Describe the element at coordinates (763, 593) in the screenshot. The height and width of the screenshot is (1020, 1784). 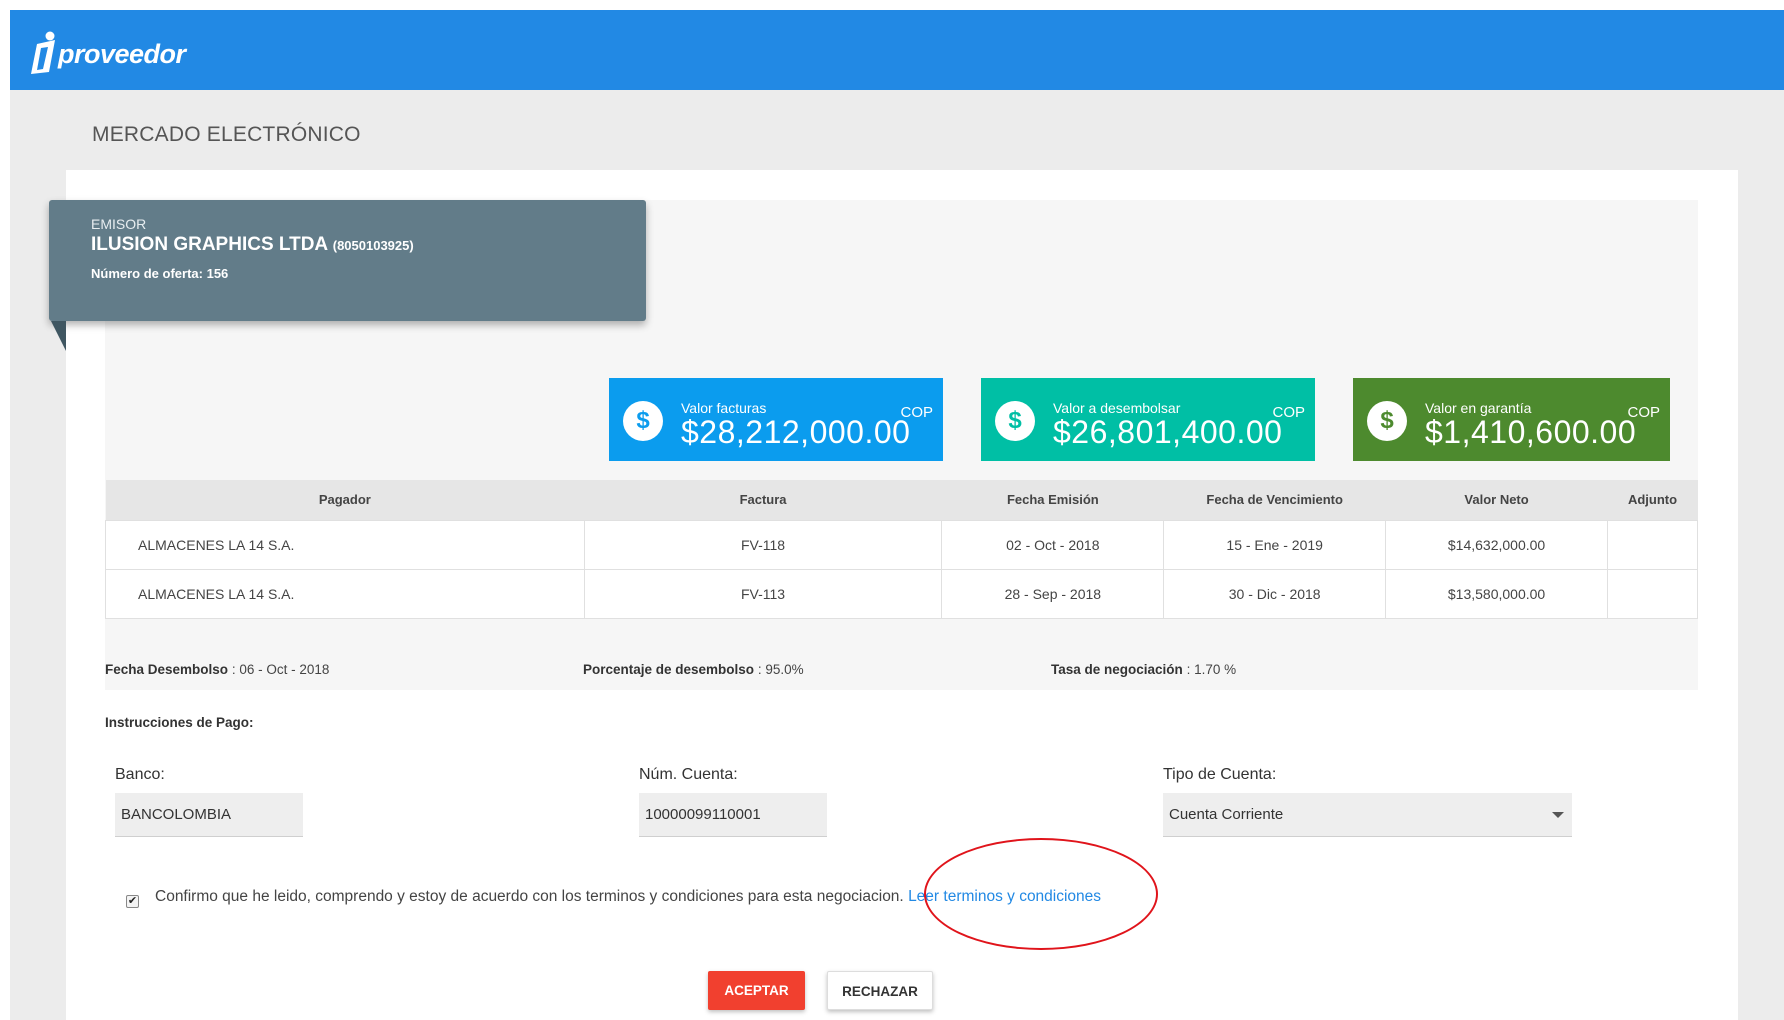
I see `cell-factura: FV-113` at that location.